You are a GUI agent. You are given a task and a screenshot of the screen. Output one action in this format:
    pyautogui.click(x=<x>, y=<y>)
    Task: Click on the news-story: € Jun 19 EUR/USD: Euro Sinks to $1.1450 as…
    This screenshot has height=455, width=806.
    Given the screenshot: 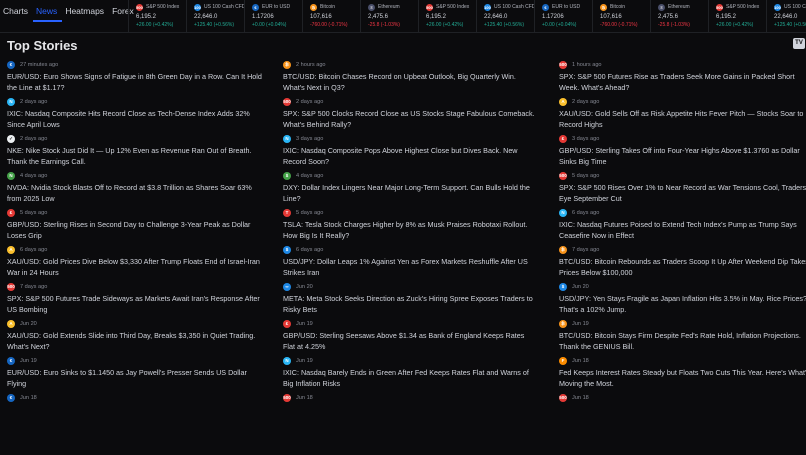 What is the action you would take?
    pyautogui.click(x=134, y=374)
    